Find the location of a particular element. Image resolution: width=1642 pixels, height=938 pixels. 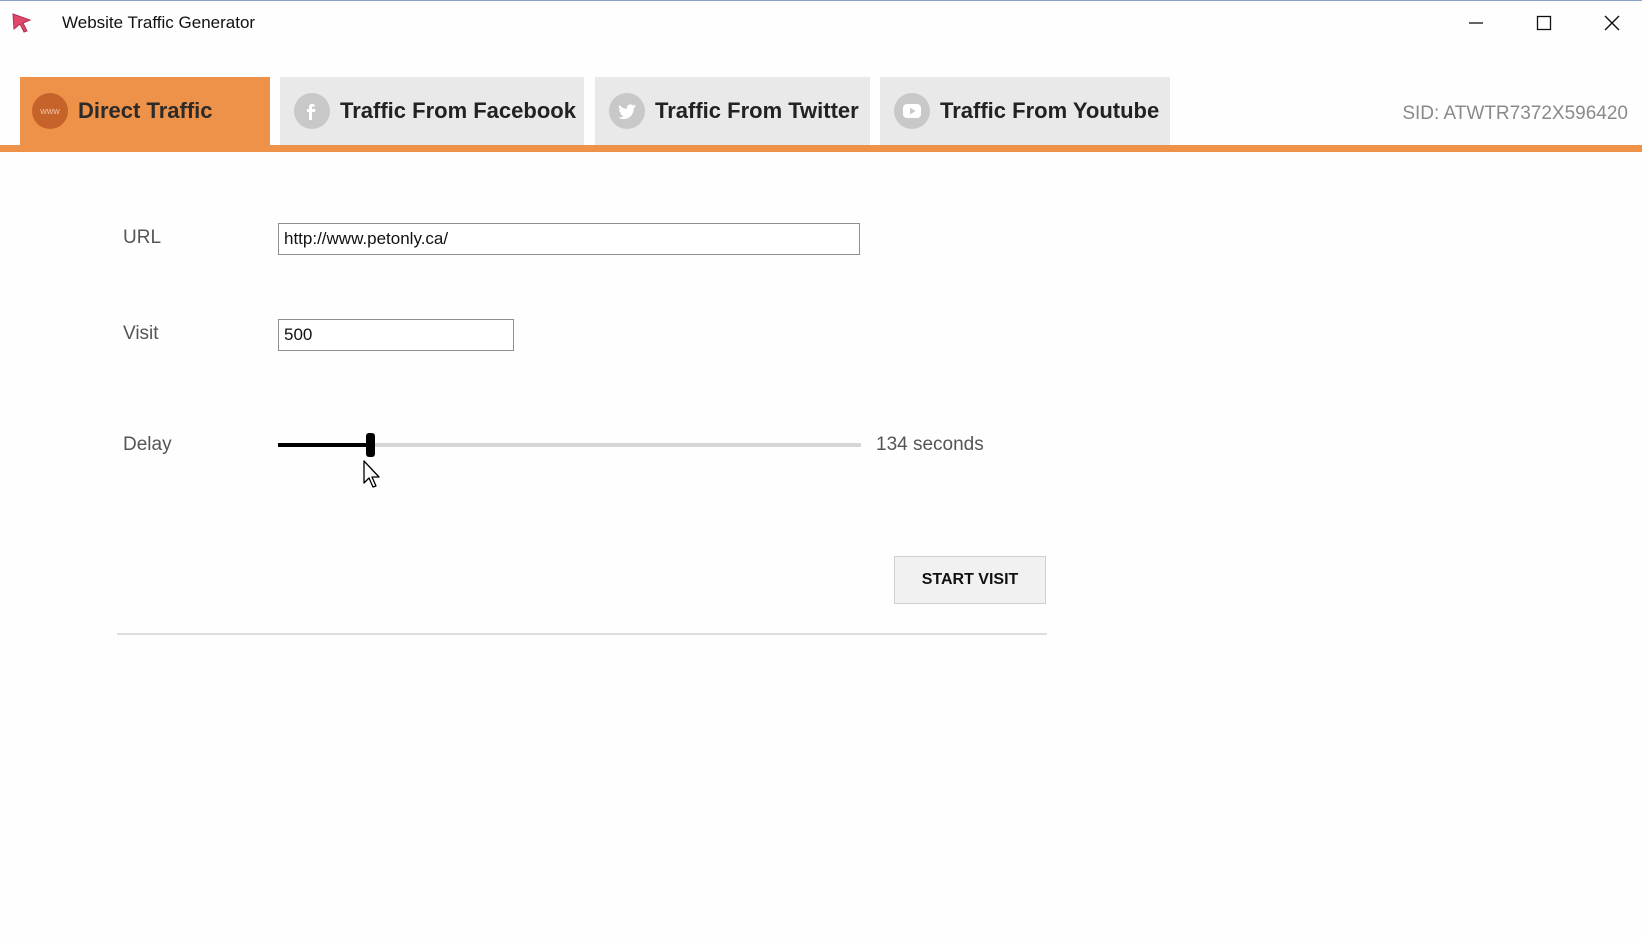

tab-label: Traffic From Twitter is located at coordinates (757, 110).